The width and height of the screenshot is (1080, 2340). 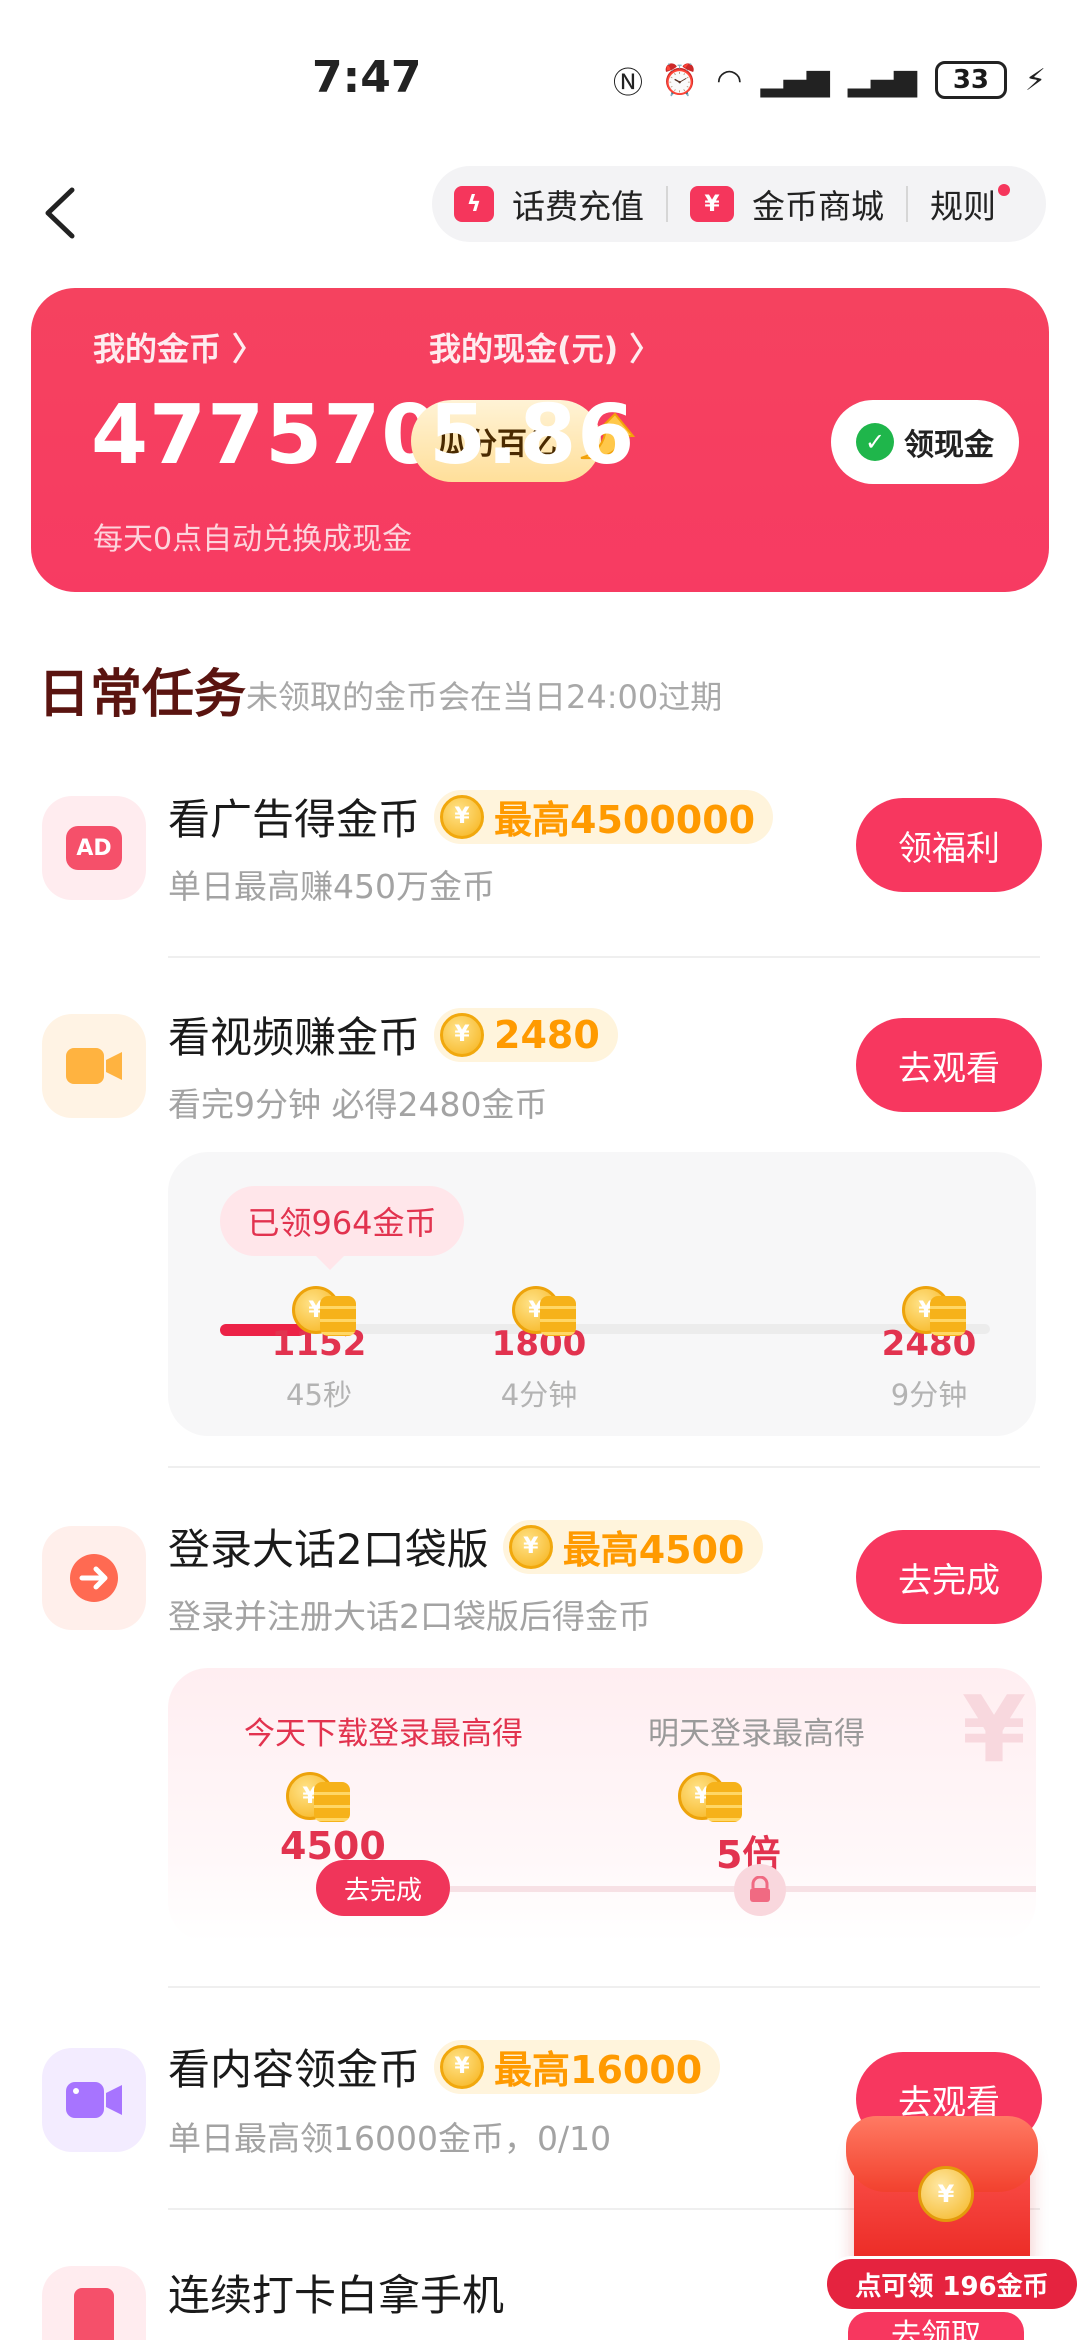 I want to click on nav-label: 金币商城, so click(x=818, y=206).